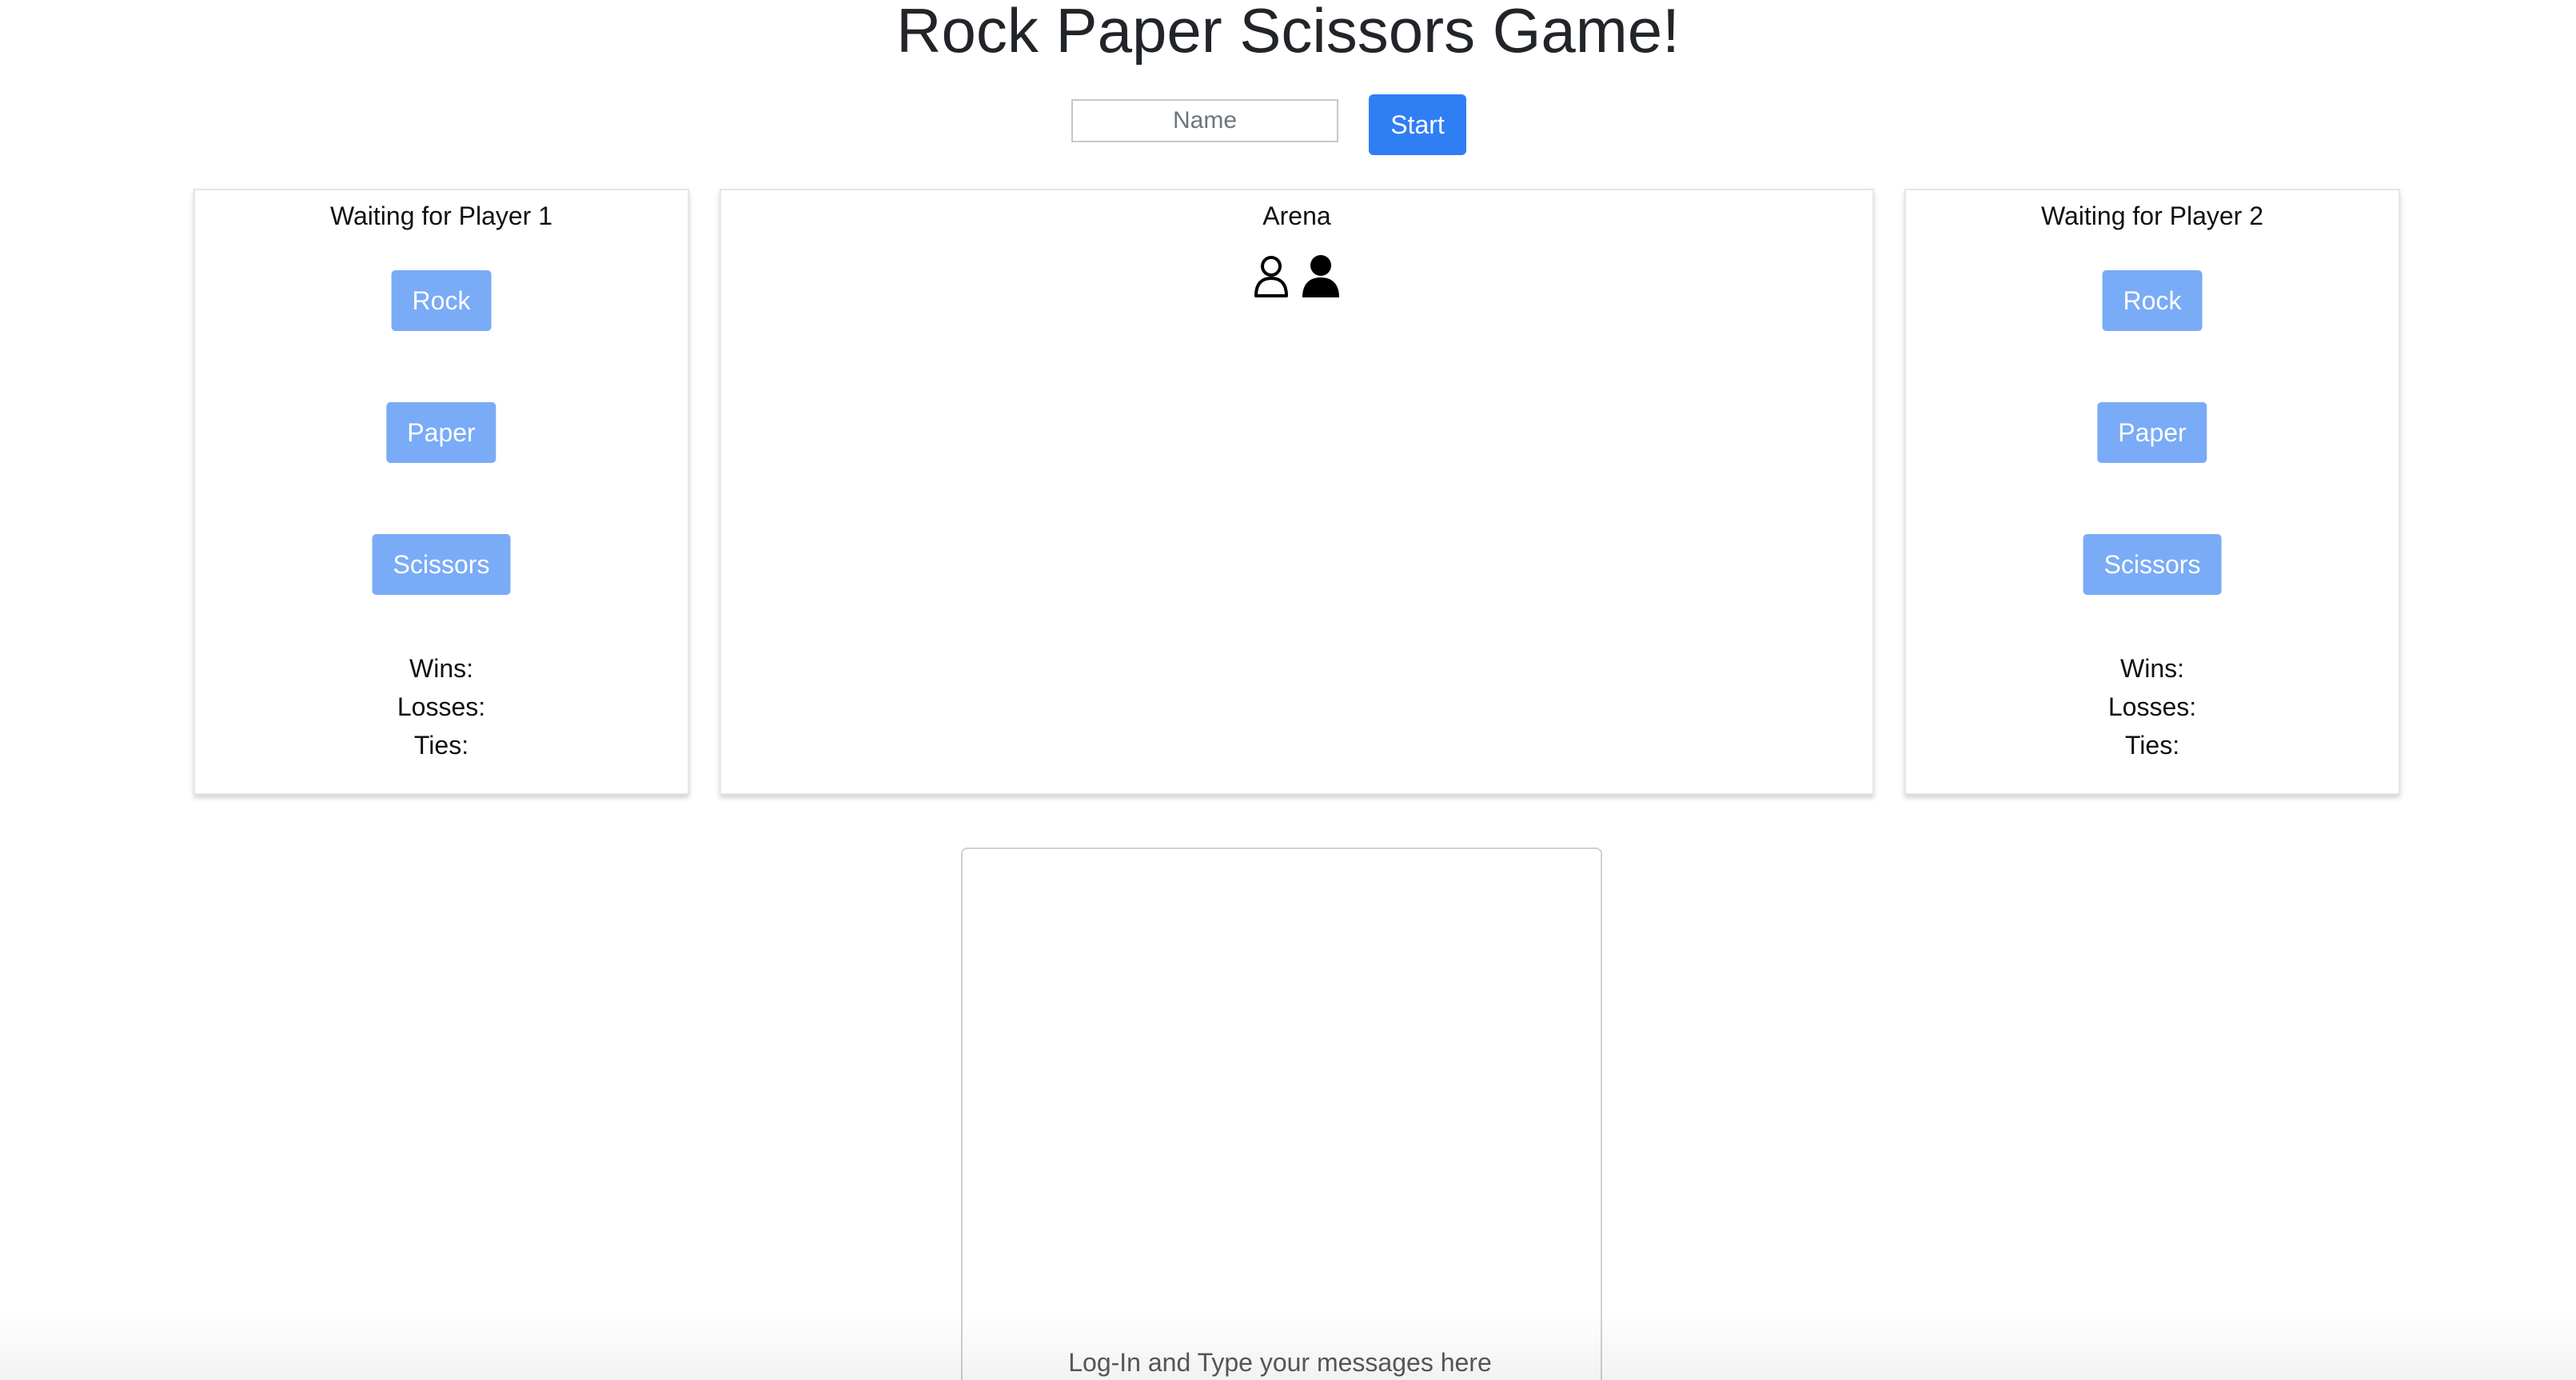 The image size is (2576, 1380). What do you see at coordinates (1417, 124) in the screenshot?
I see `start-button: Start` at bounding box center [1417, 124].